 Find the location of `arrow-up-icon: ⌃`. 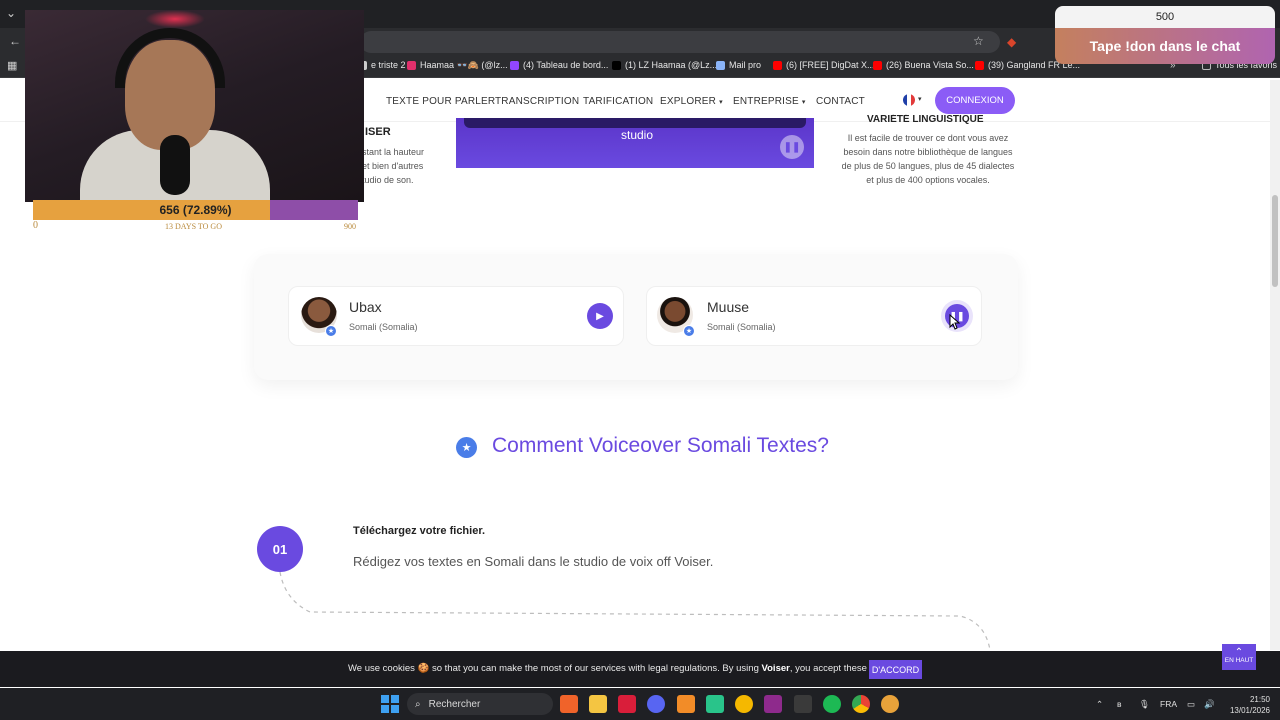

arrow-up-icon: ⌃ is located at coordinates (1239, 652).